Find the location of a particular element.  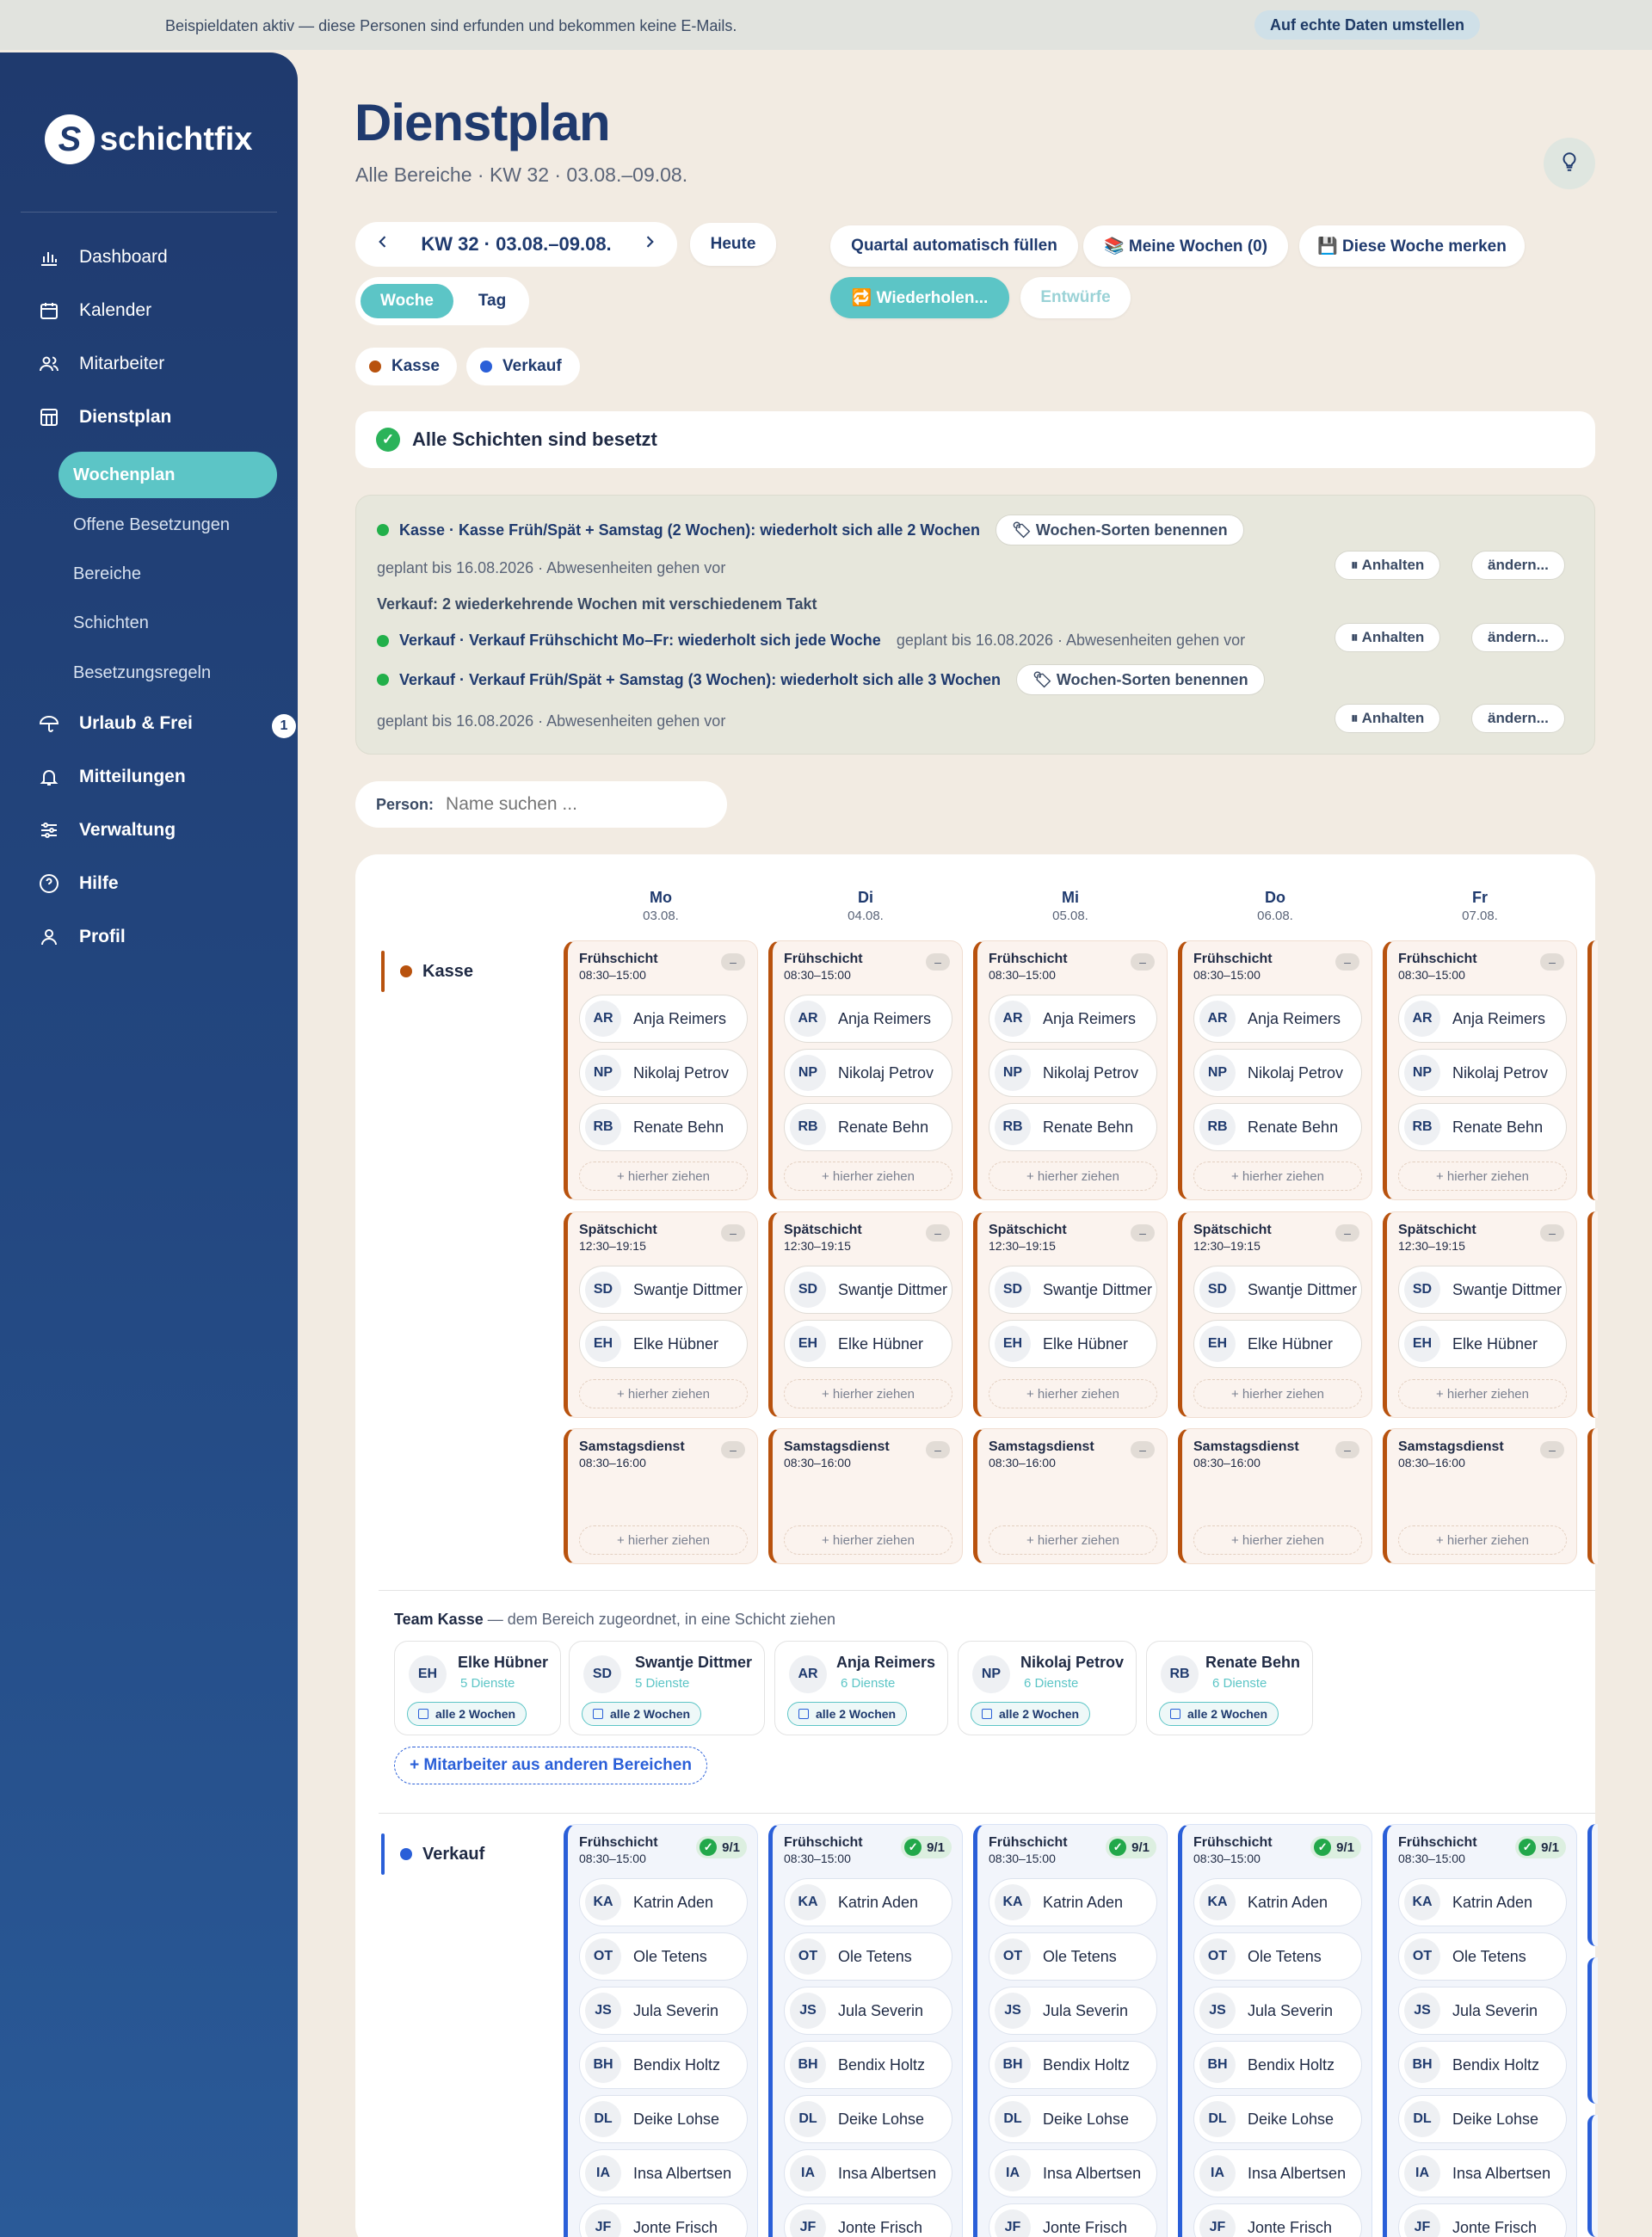

team-member-card: AR Anja Reimers 6 Dienste alle 2 Wochen is located at coordinates (861, 1688).